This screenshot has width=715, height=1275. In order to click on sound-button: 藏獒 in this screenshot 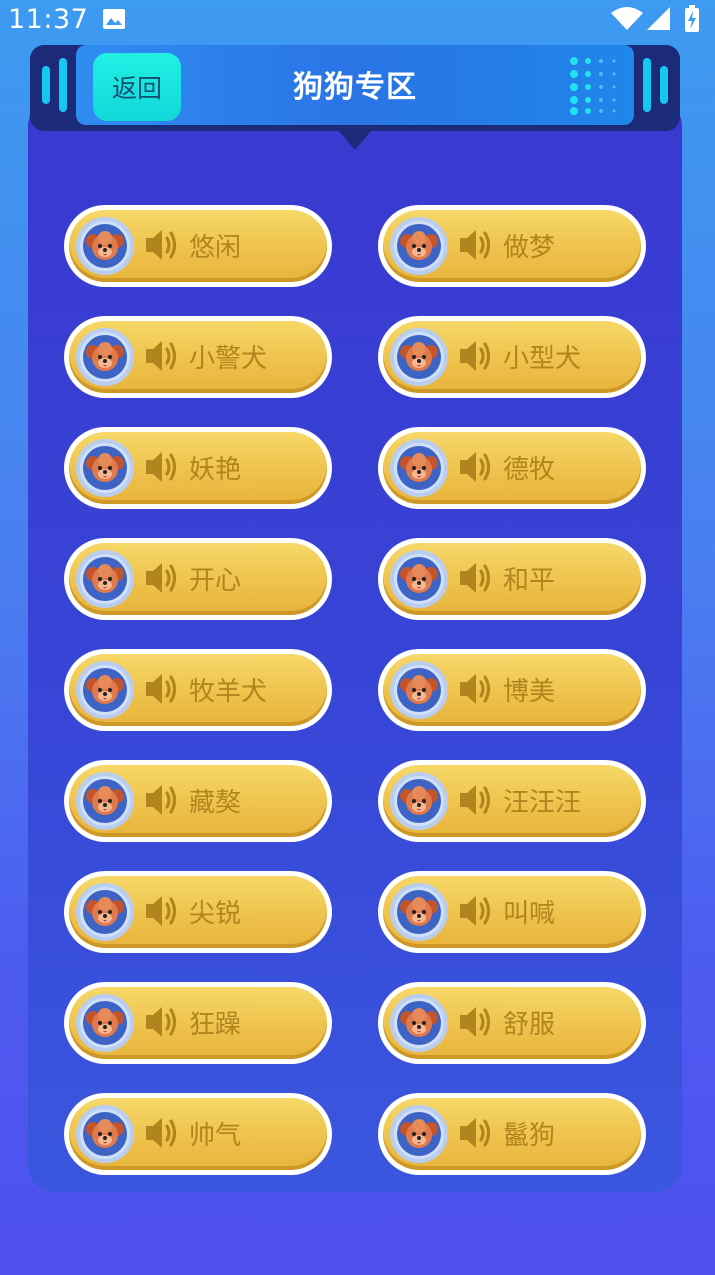, I will do `click(198, 801)`.